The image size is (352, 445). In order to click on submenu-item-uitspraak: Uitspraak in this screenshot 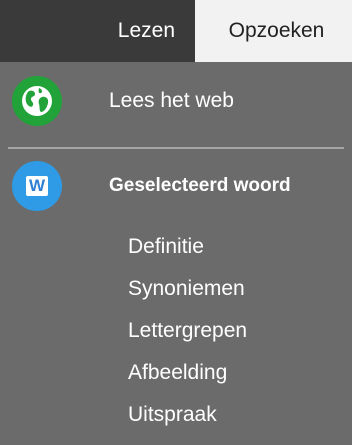, I will do `click(187, 415)`.